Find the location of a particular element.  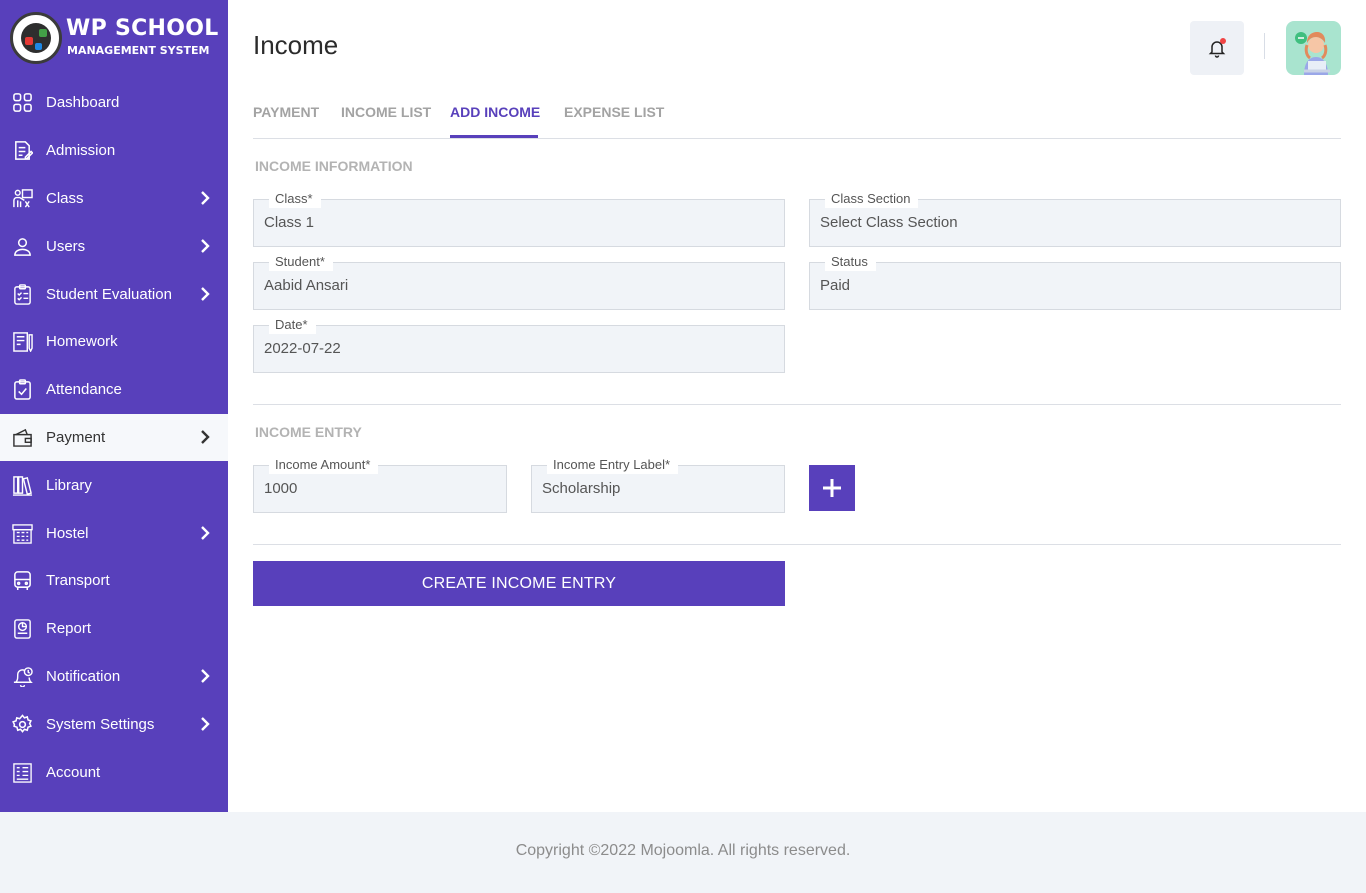

notification-button is located at coordinates (1217, 48).